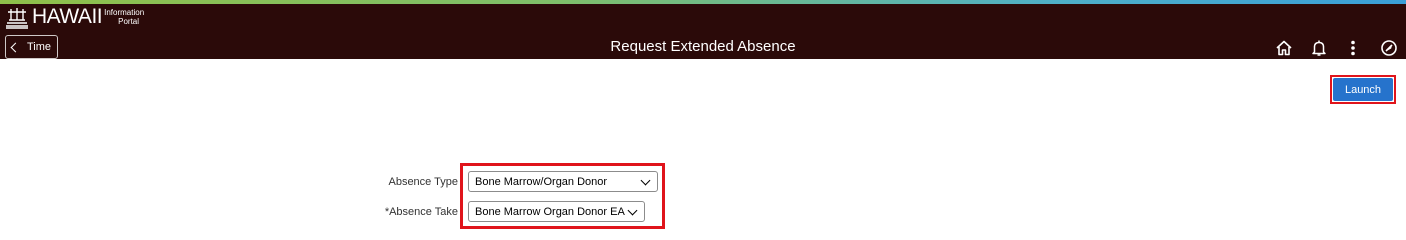  I want to click on logo-subtitle-line2: Portal, so click(129, 21).